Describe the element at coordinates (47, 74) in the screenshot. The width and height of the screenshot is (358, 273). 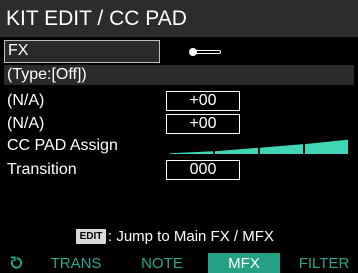
I see `fx-type-label: (Type:[Off])` at that location.